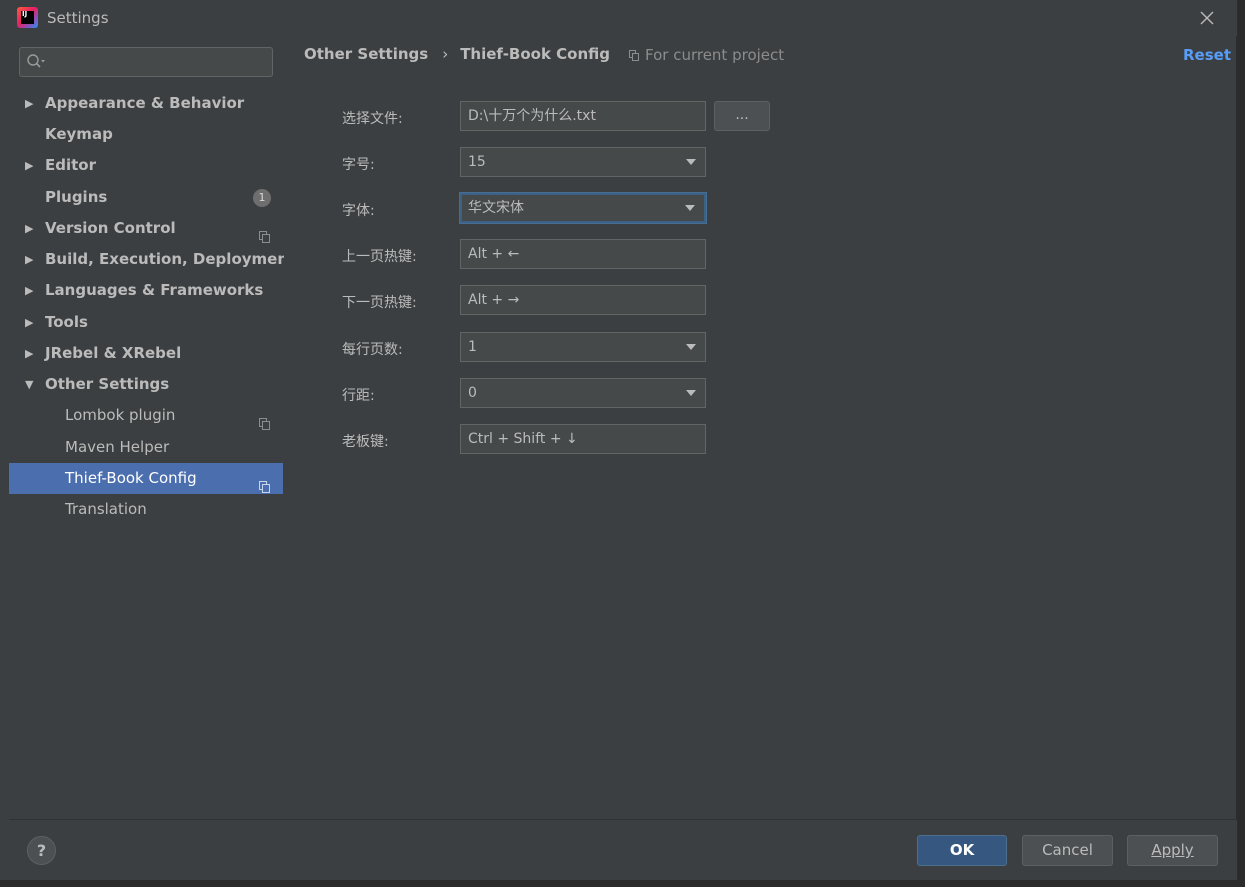 The width and height of the screenshot is (1245, 887). I want to click on sidebar-item-label: JRebel & XRebel, so click(113, 353).